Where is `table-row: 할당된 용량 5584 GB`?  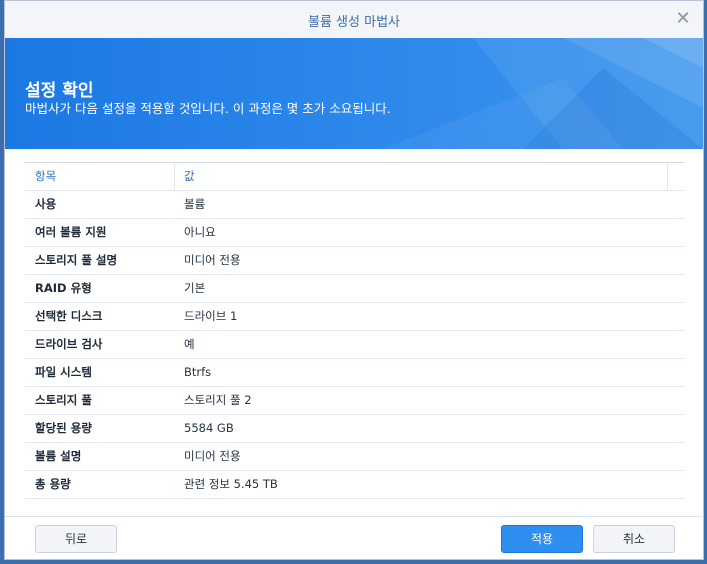 table-row: 할당된 용량 5584 GB is located at coordinates (355, 429).